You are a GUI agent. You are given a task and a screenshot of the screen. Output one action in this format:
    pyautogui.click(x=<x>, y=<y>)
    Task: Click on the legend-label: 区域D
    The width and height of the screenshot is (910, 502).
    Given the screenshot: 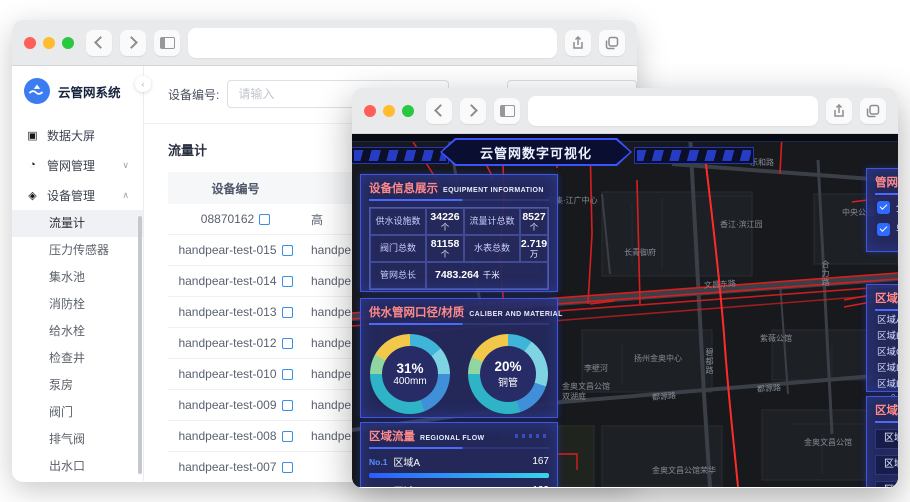 What is the action you would take?
    pyautogui.click(x=887, y=368)
    